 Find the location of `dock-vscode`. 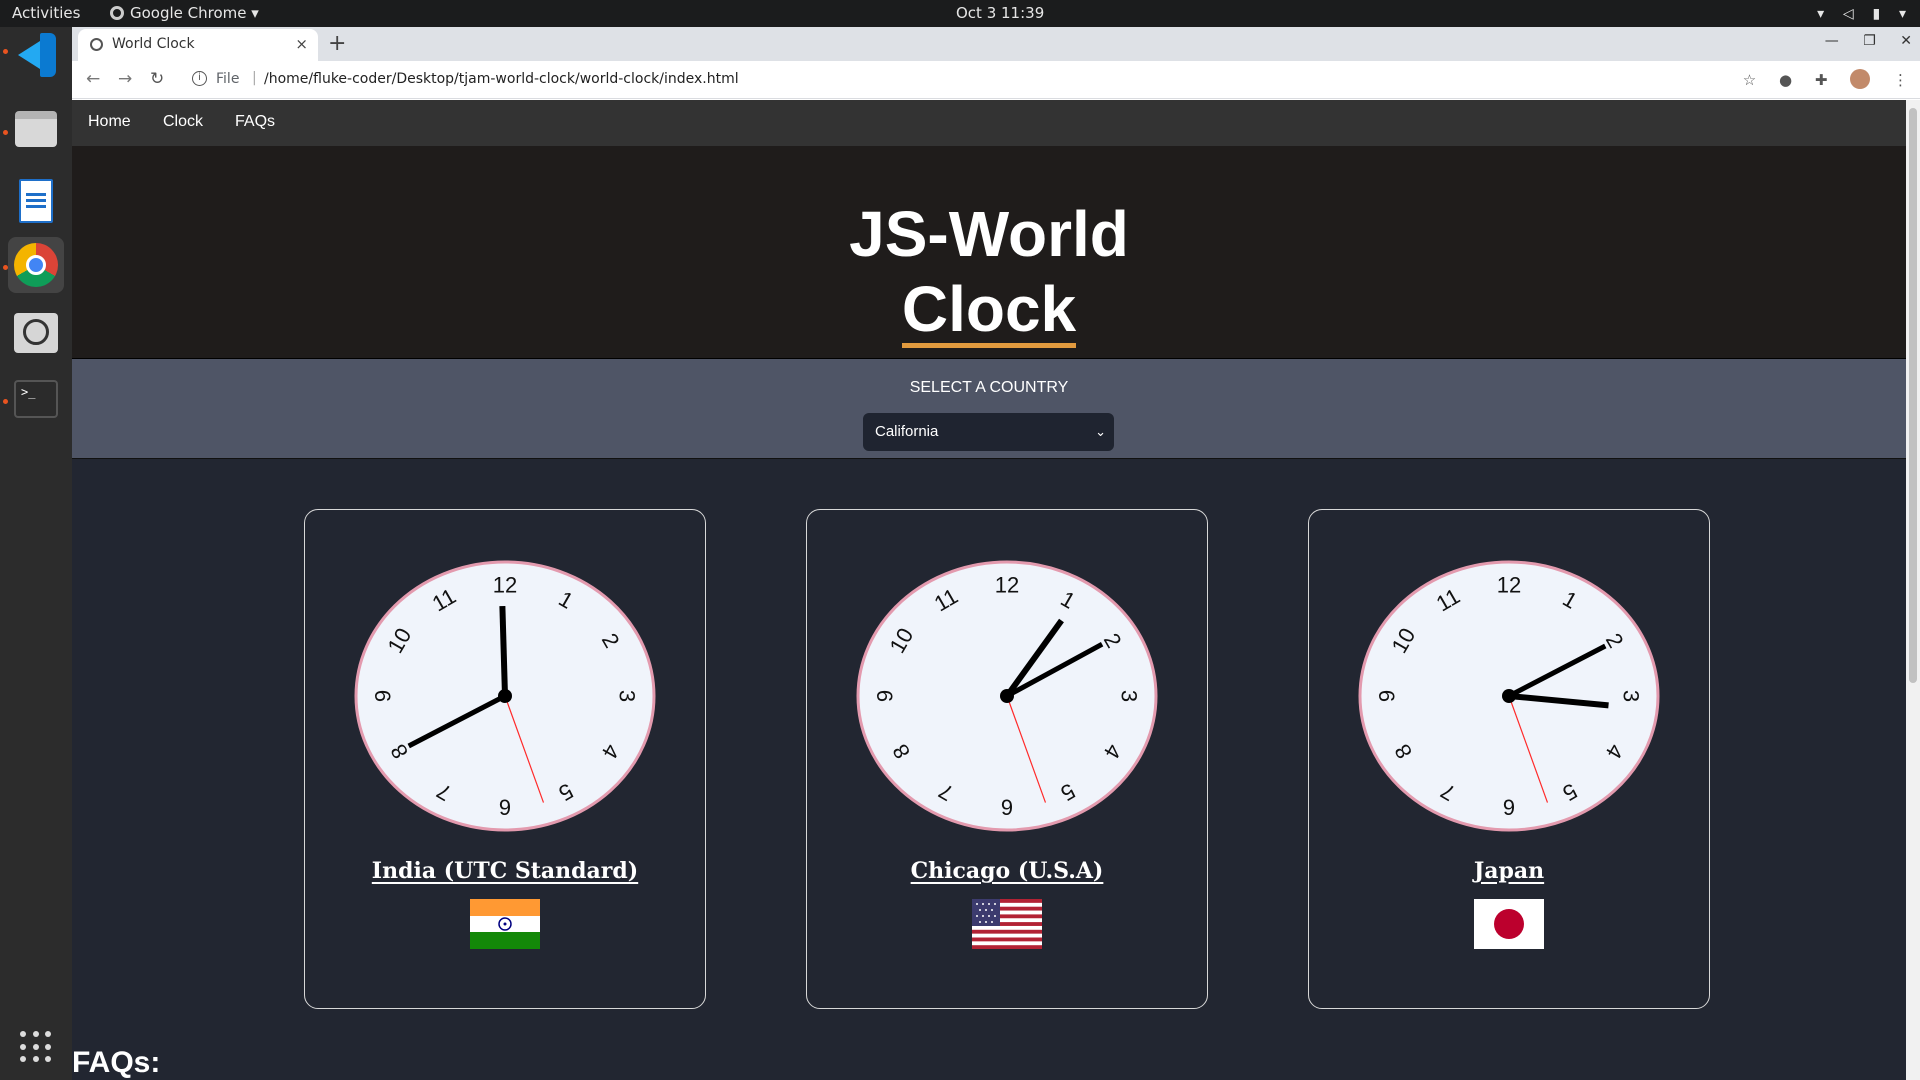

dock-vscode is located at coordinates (36, 55).